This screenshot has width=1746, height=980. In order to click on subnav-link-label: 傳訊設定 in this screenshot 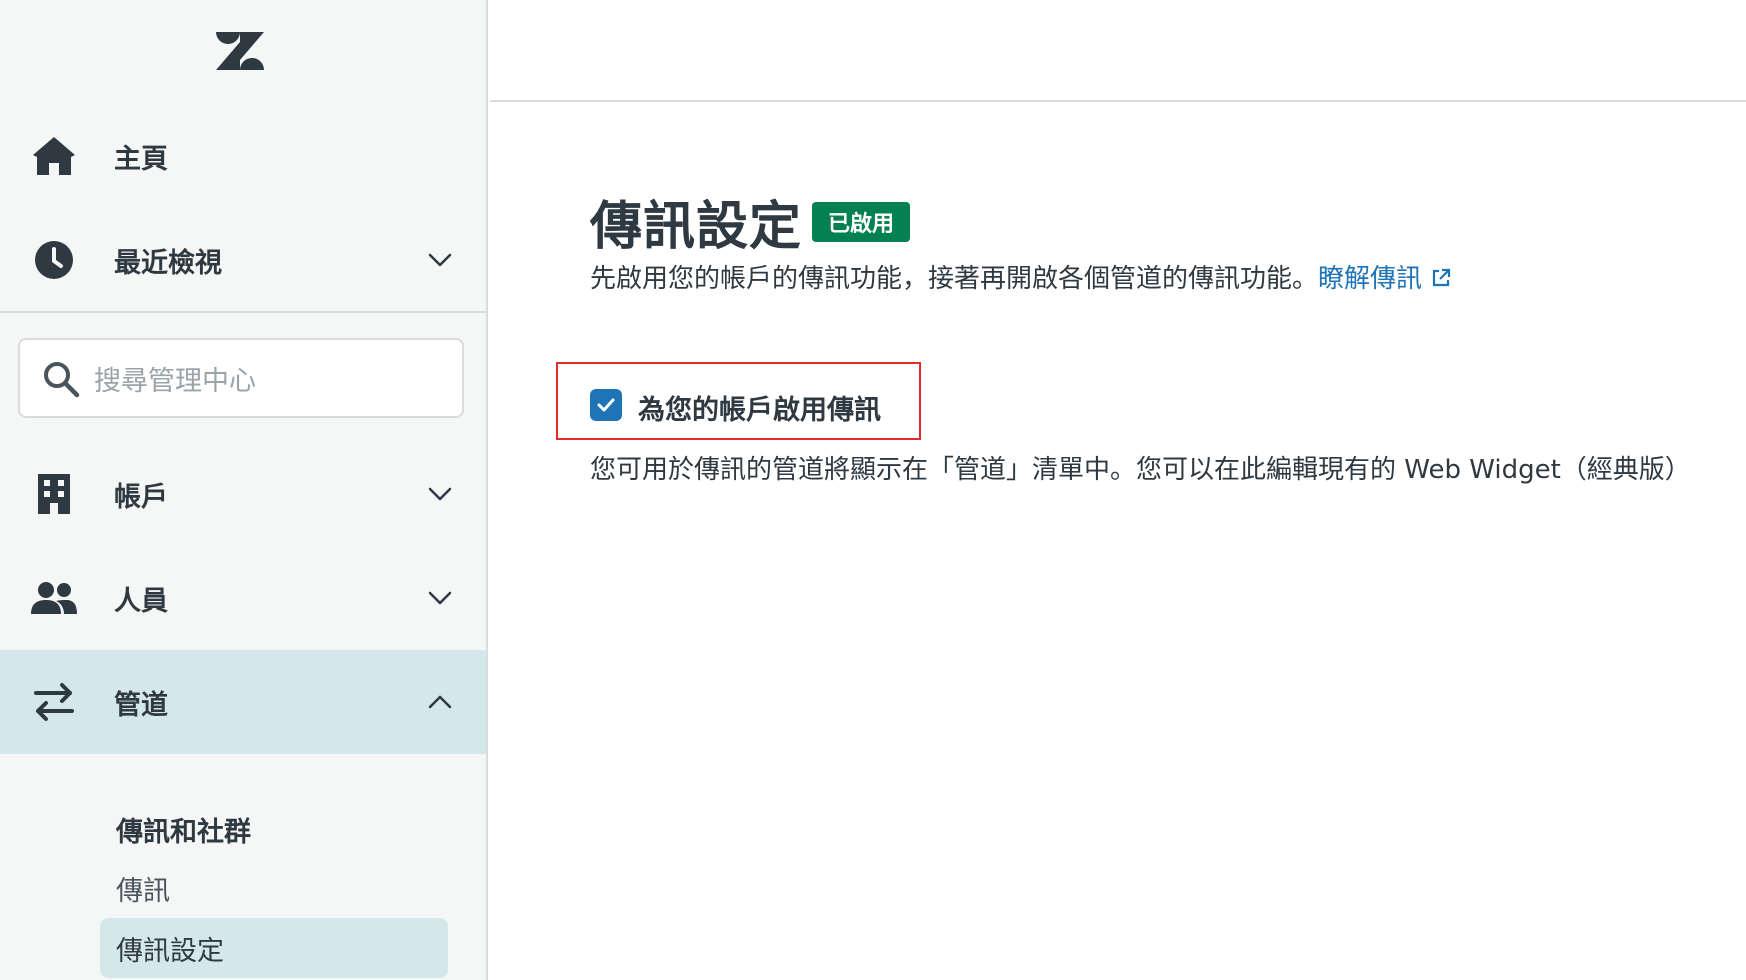, I will do `click(170, 951)`.